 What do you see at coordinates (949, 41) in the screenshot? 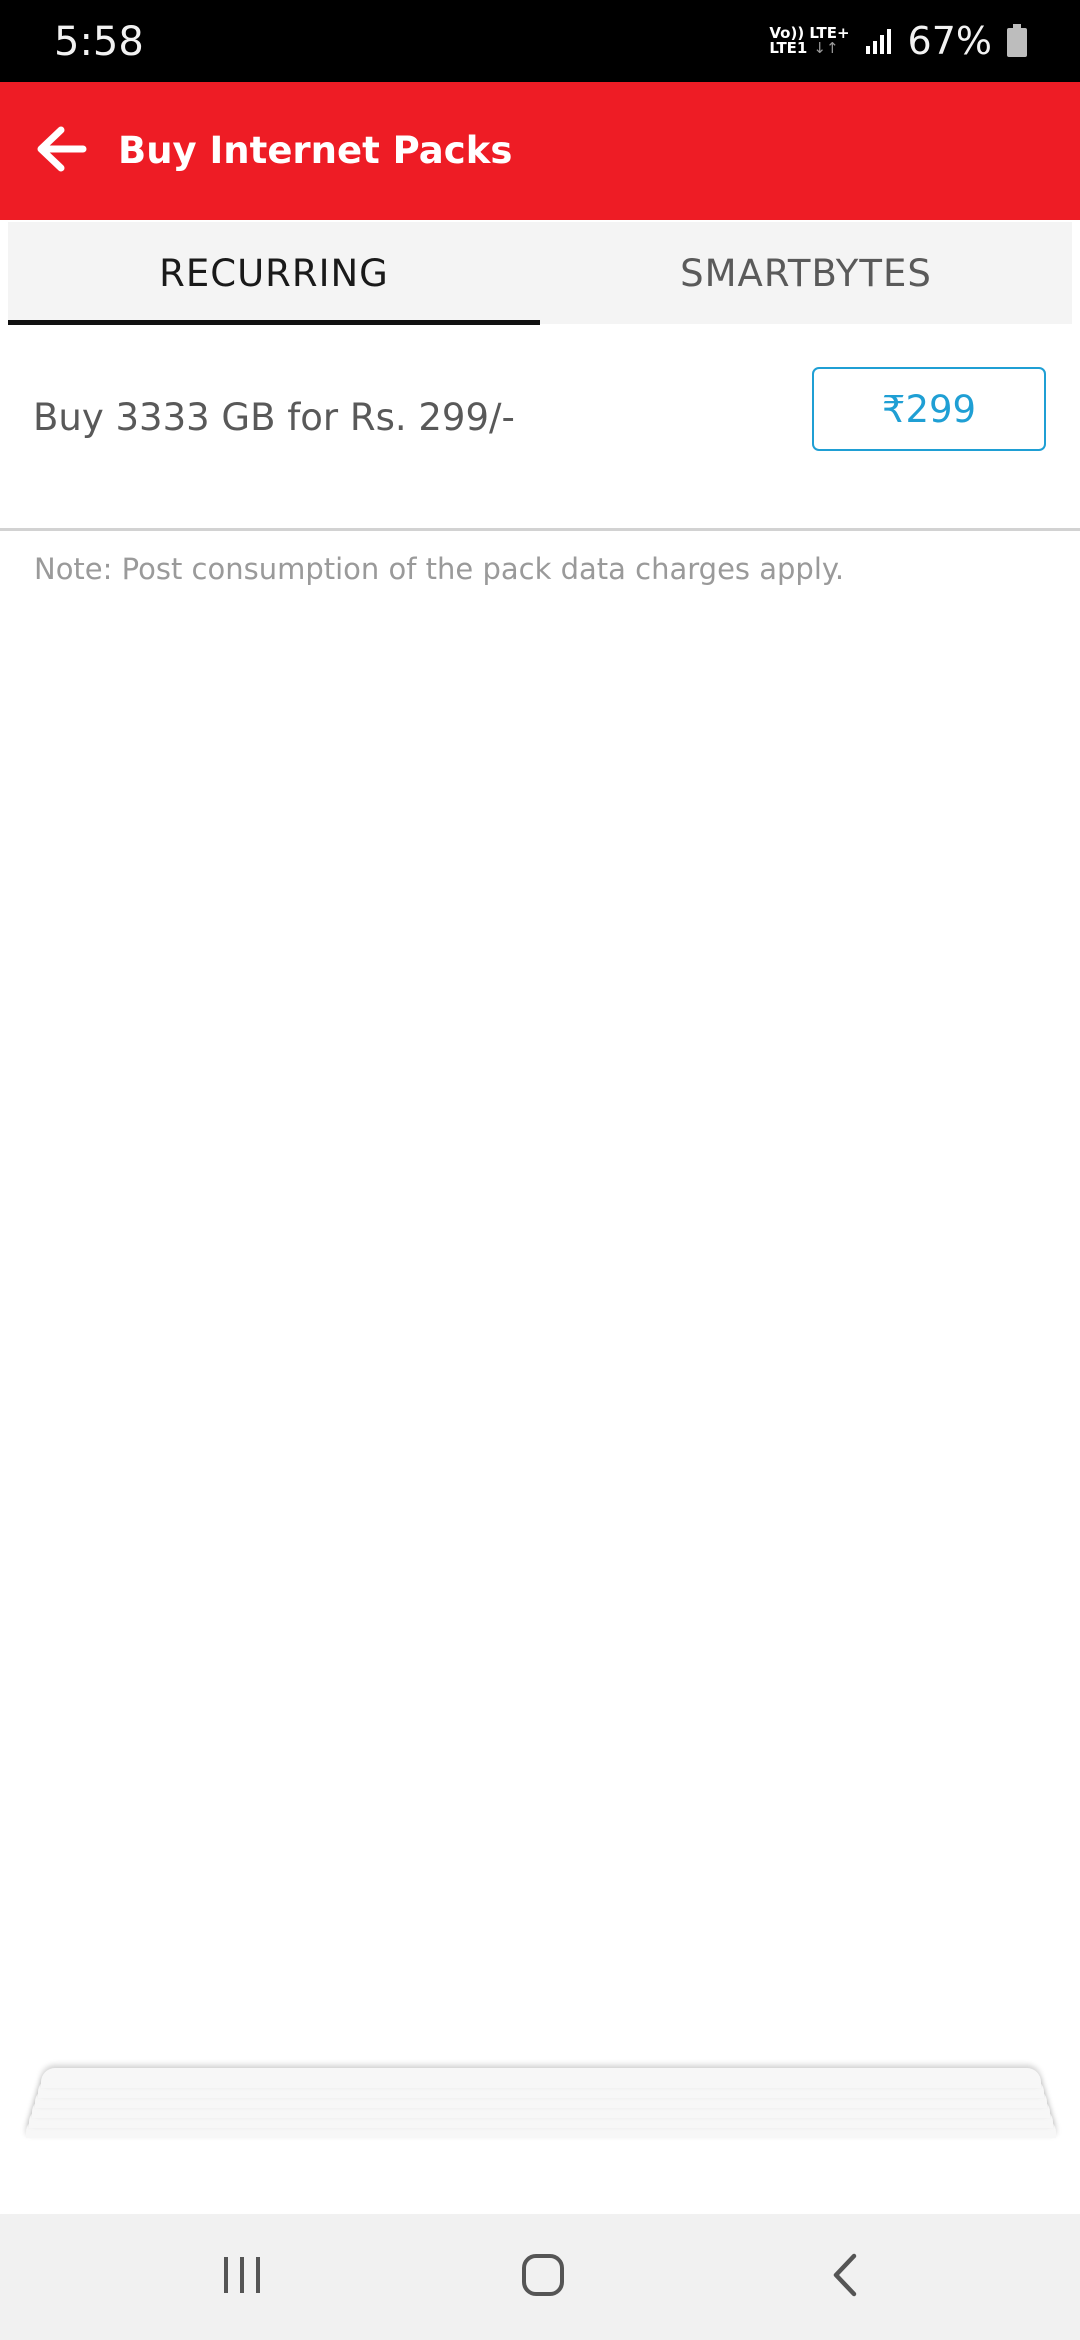
I see `battery-percent: 67%` at bounding box center [949, 41].